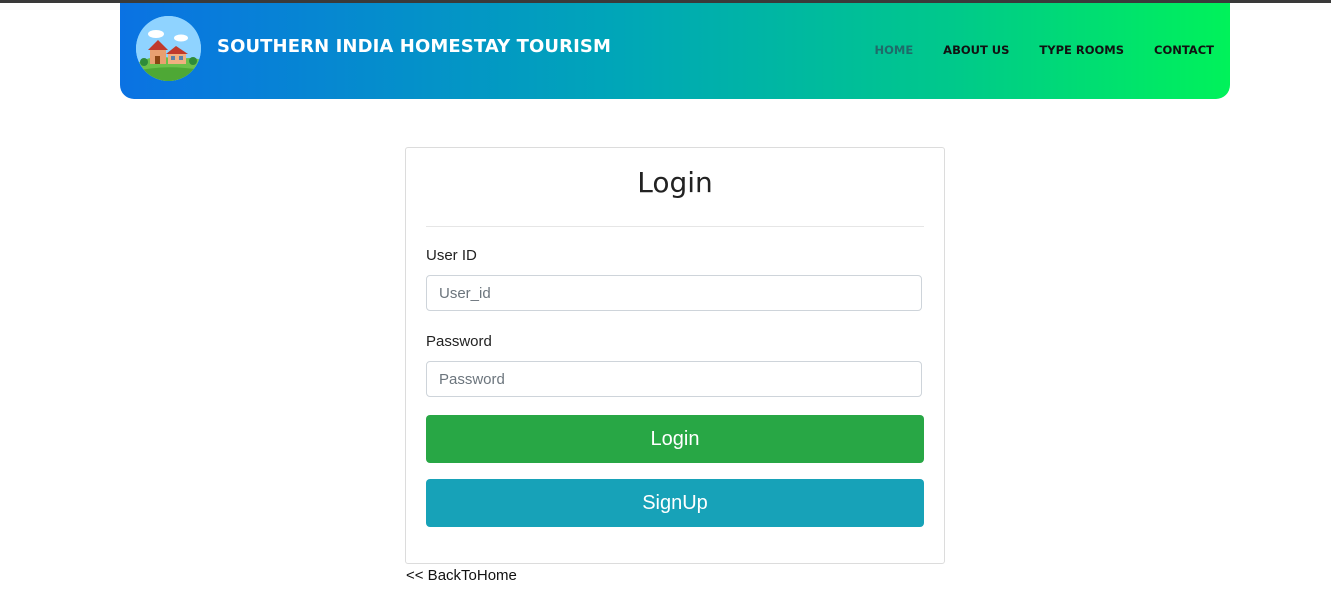 The image size is (1331, 609). What do you see at coordinates (168, 48) in the screenshot?
I see `homestay-house-icon` at bounding box center [168, 48].